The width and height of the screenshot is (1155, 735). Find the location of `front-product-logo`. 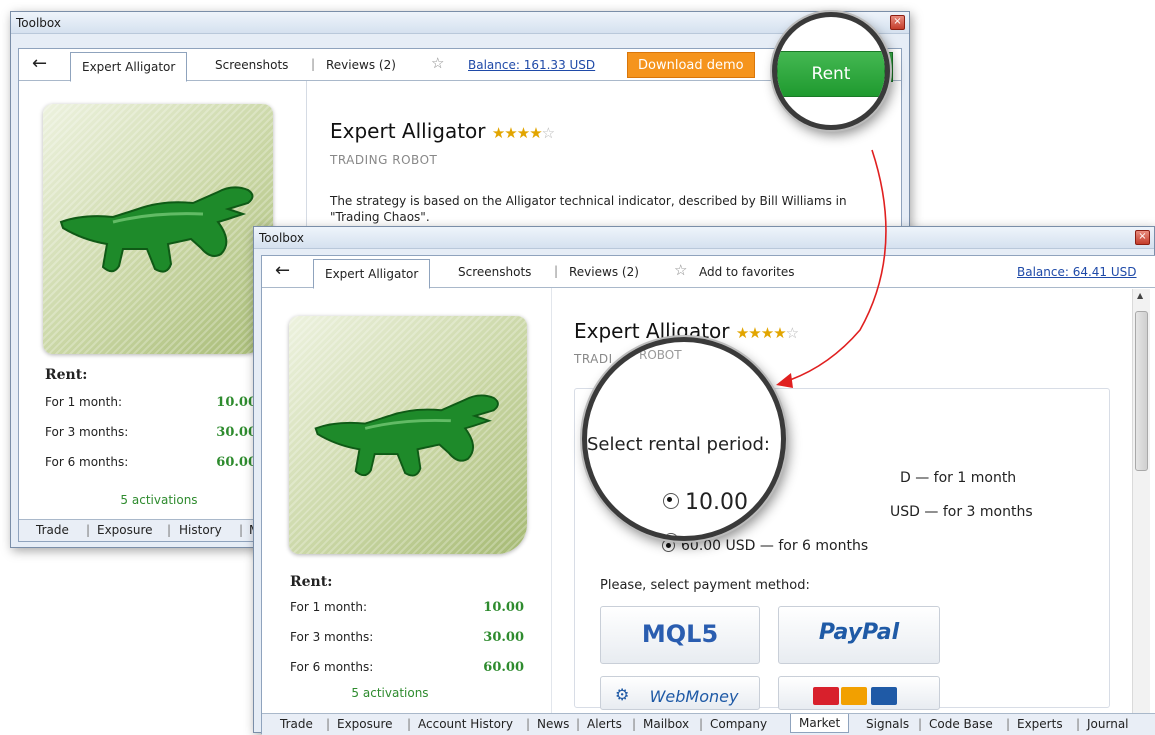

front-product-logo is located at coordinates (408, 435).